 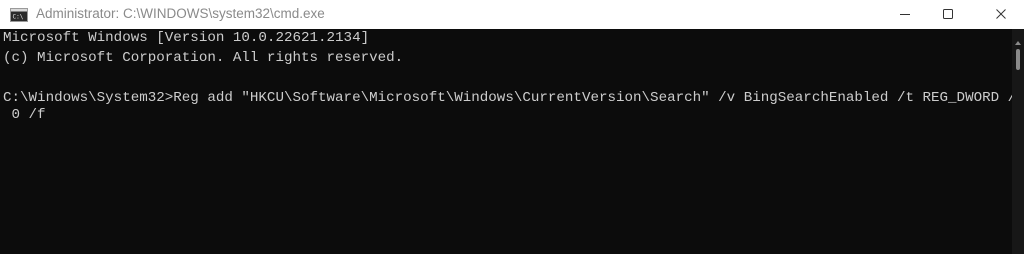 I want to click on maximize-button, so click(x=948, y=14).